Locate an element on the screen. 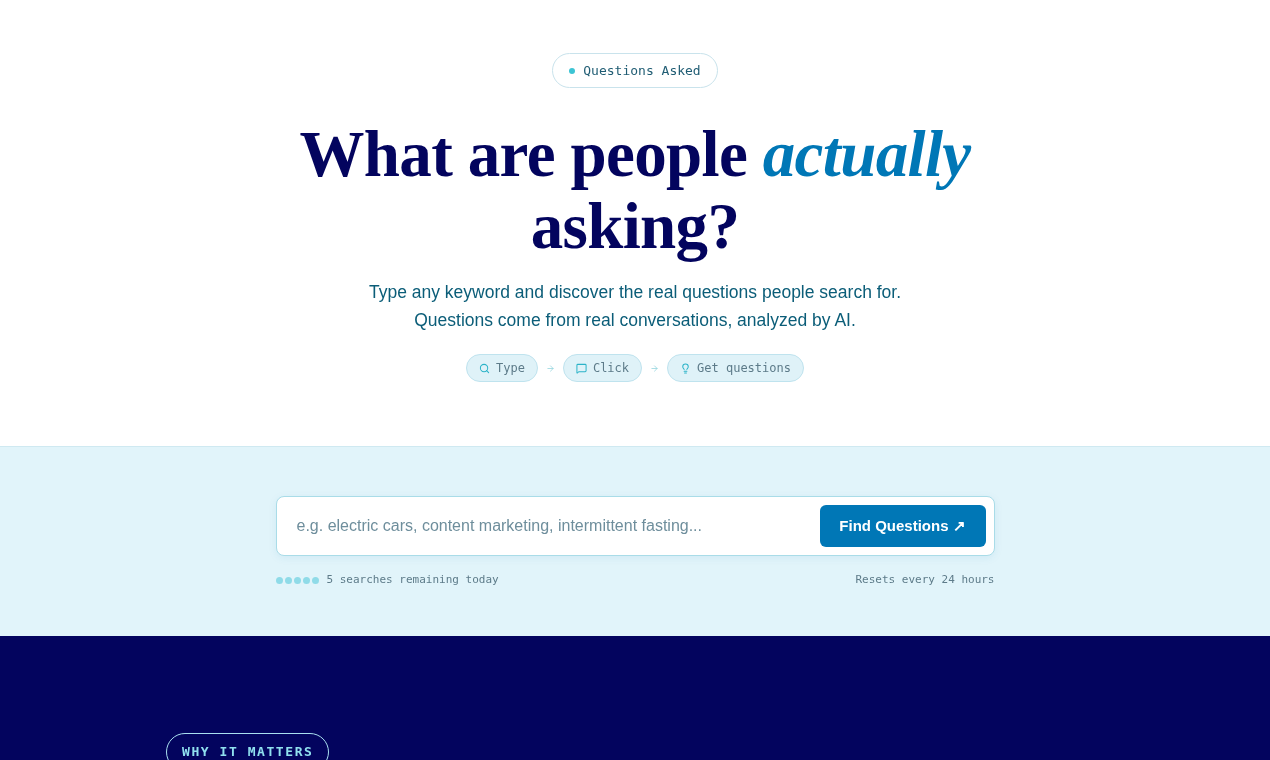 Image resolution: width=1270 pixels, height=760 pixels. speech-bubble-icon is located at coordinates (581, 368).